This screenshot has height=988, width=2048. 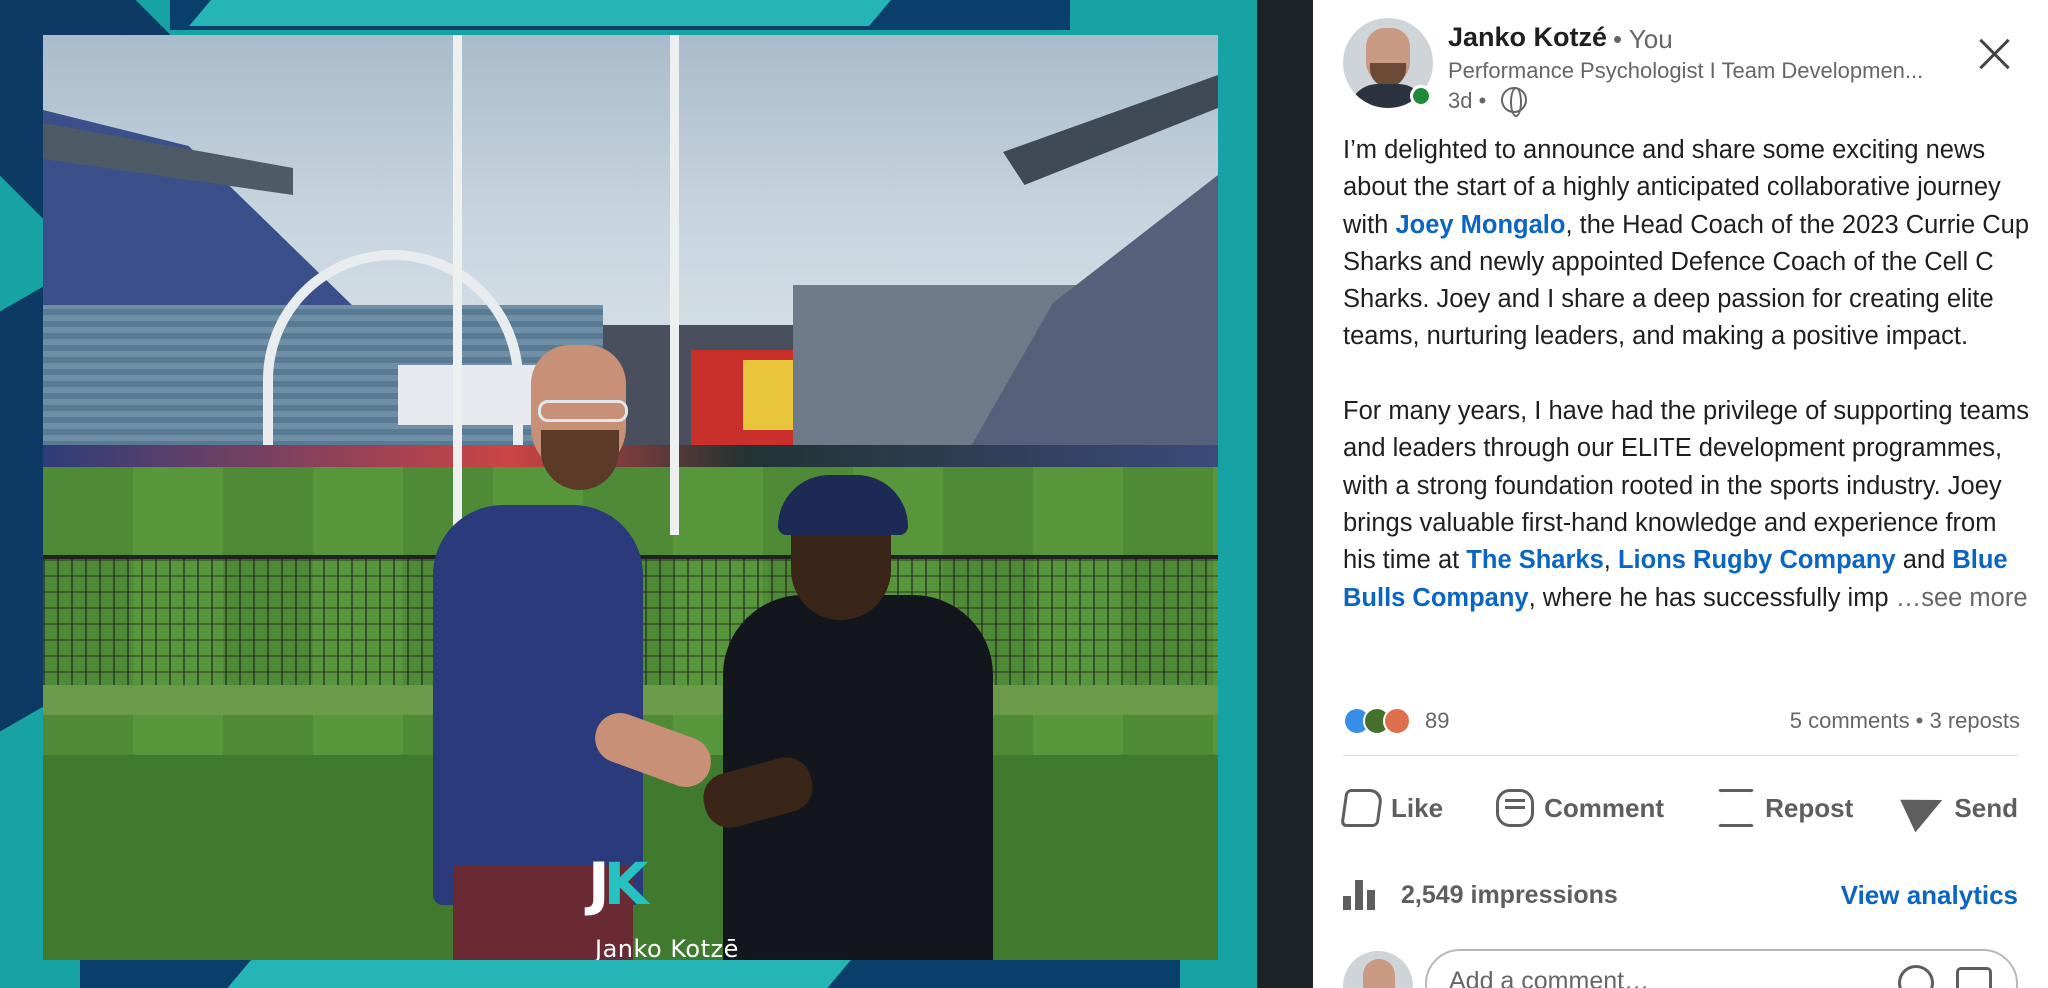 What do you see at coordinates (1680, 755) in the screenshot?
I see `divider` at bounding box center [1680, 755].